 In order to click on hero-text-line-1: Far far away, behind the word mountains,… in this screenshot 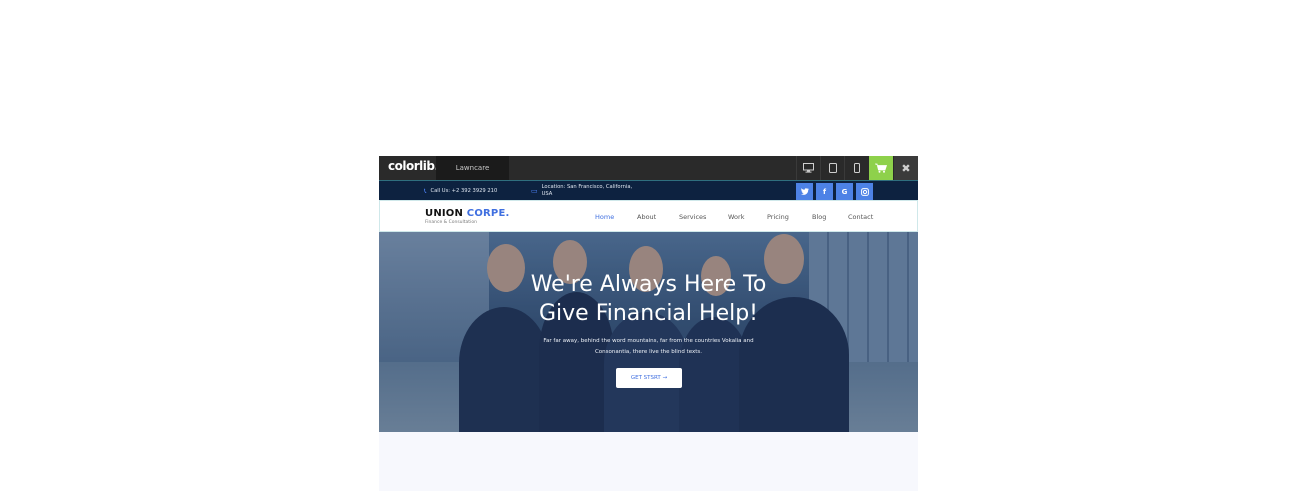, I will do `click(648, 341)`.